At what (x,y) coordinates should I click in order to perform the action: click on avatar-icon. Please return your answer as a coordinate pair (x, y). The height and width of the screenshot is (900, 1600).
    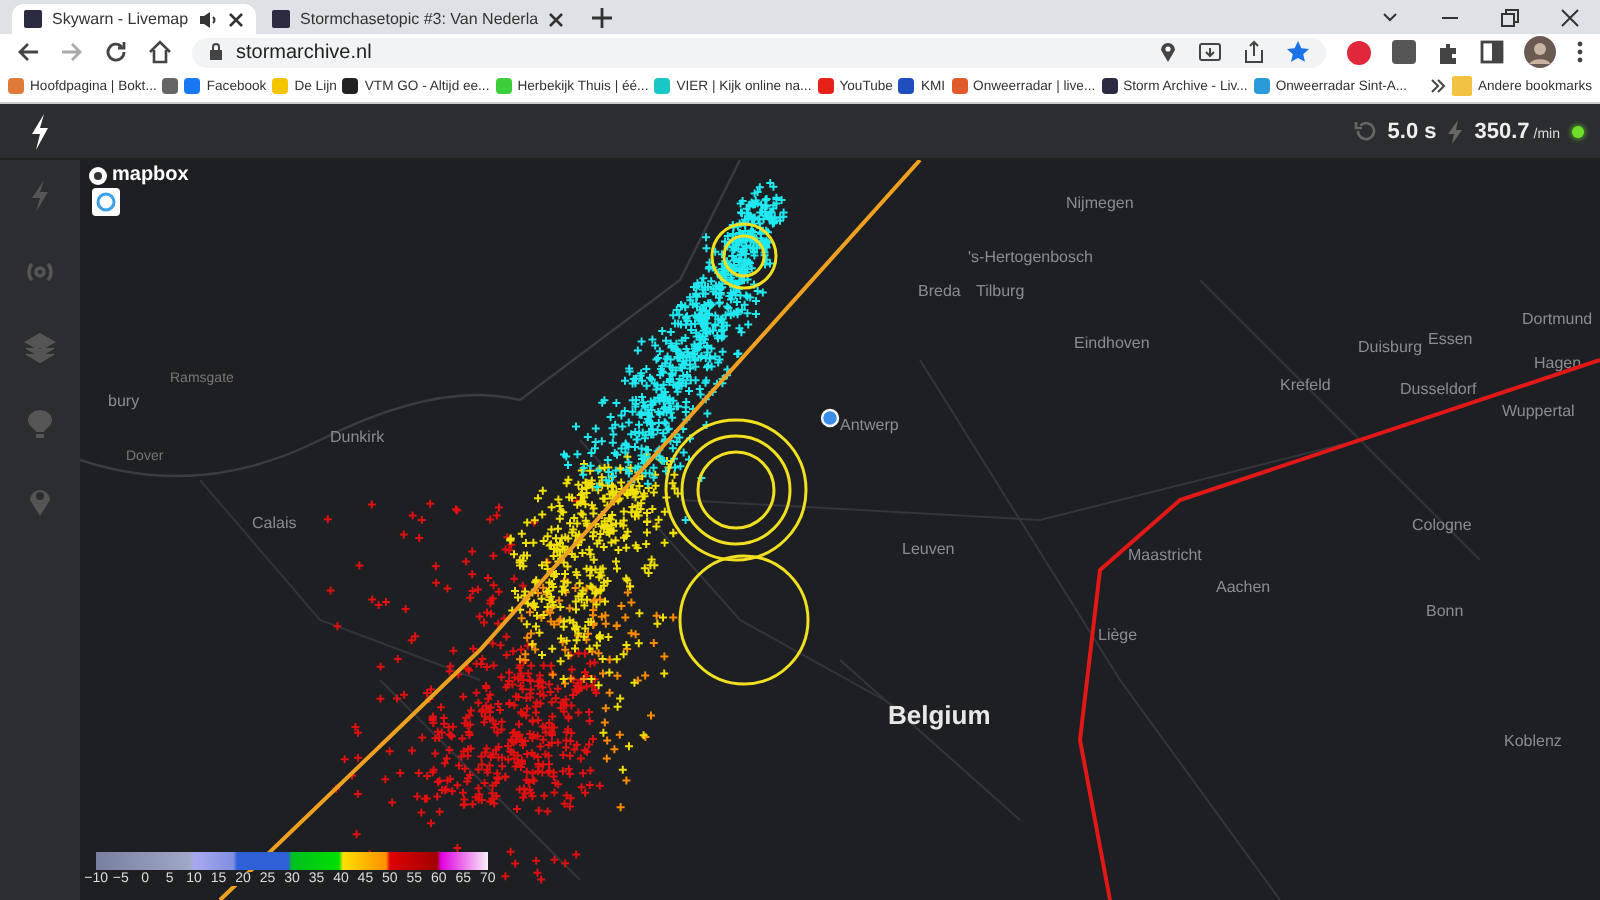
    Looking at the image, I should click on (1540, 52).